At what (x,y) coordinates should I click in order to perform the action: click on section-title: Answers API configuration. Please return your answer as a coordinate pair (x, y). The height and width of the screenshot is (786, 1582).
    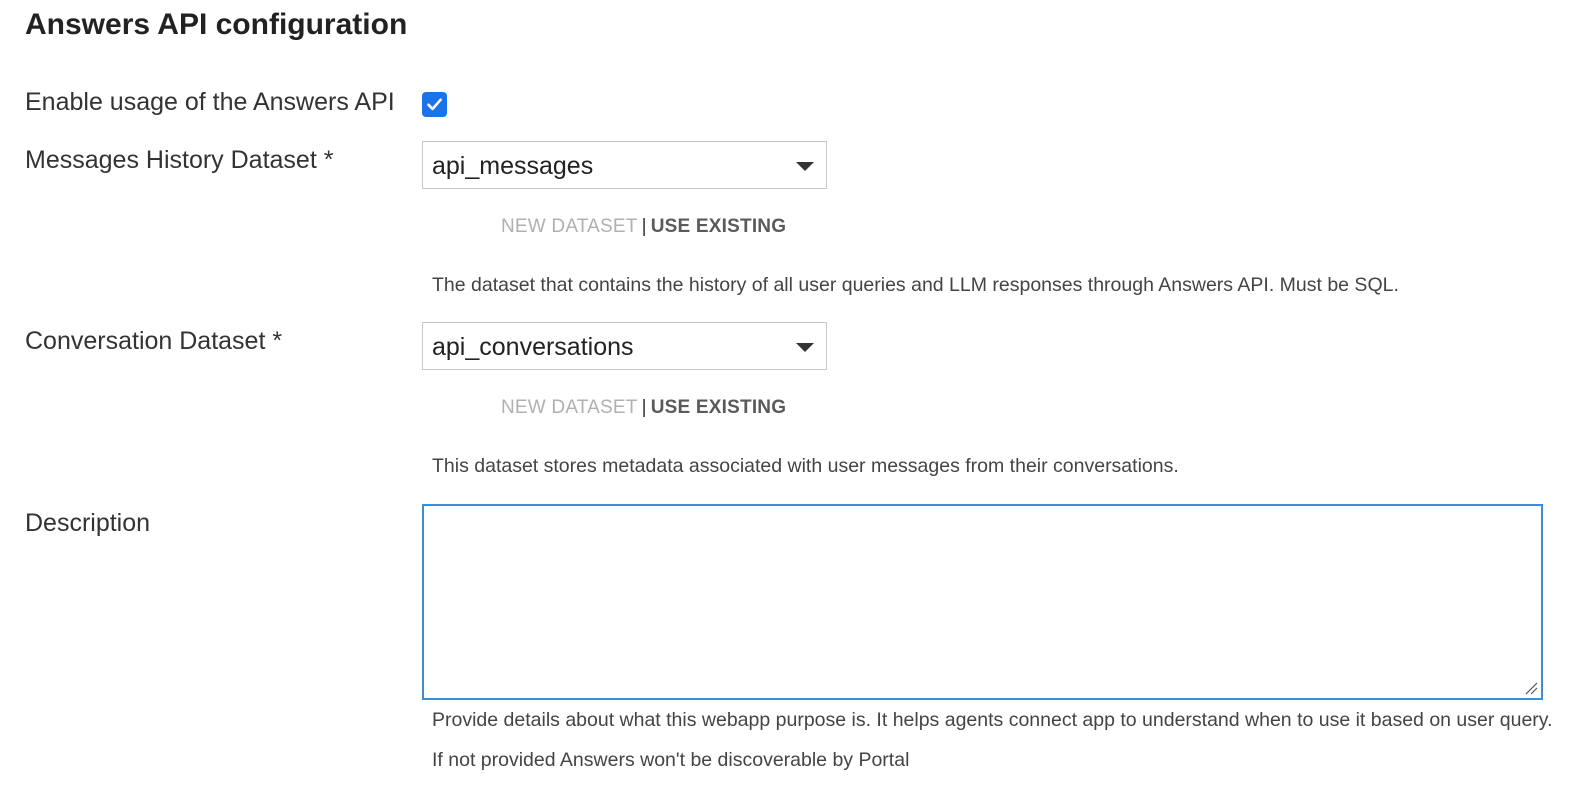
    Looking at the image, I should click on (216, 24).